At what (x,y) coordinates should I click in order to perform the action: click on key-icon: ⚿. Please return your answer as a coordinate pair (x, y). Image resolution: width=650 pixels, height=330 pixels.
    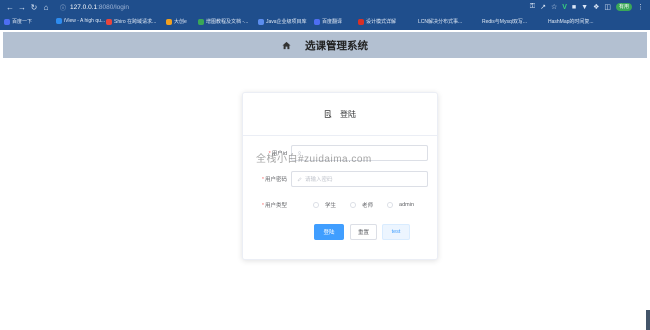
    Looking at the image, I should click on (532, 7).